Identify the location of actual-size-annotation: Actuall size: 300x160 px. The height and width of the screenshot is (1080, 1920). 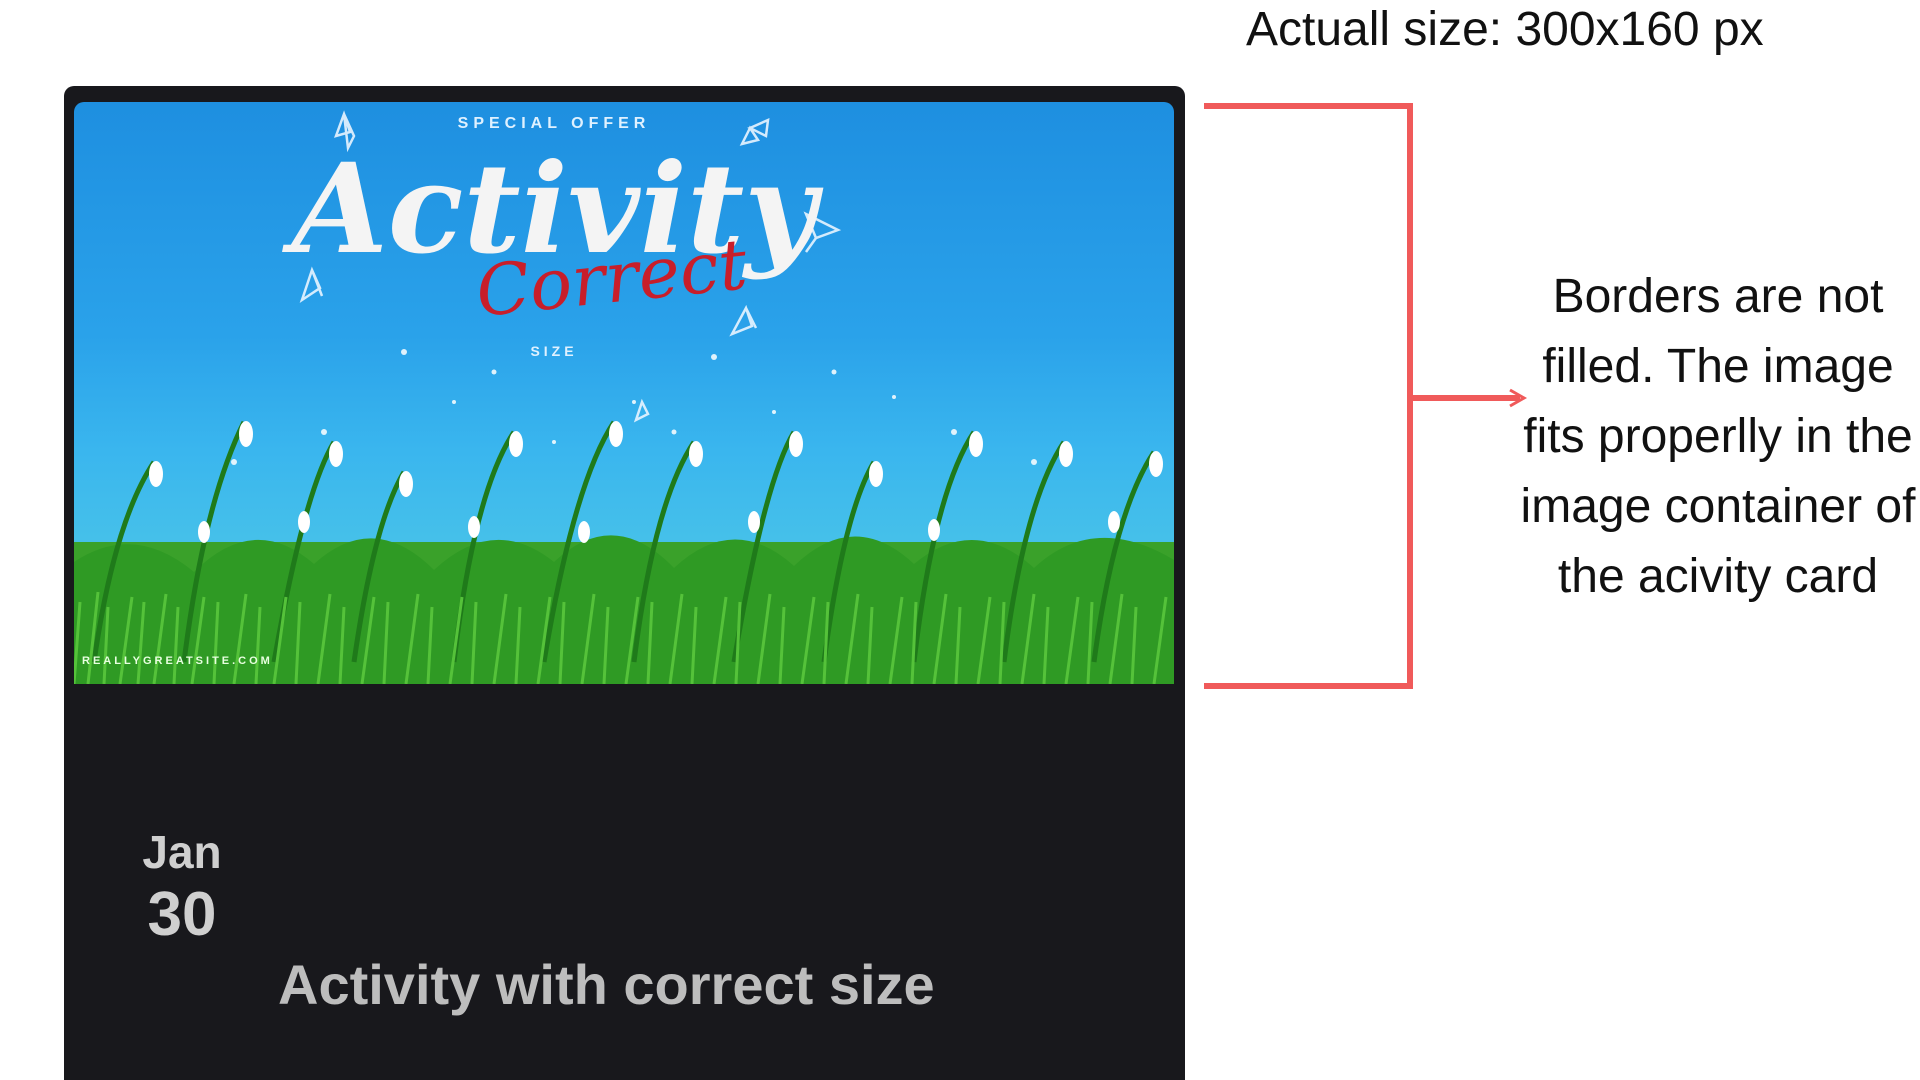
(1505, 29).